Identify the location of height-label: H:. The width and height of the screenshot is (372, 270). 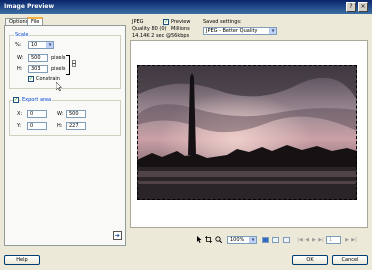
(20, 69).